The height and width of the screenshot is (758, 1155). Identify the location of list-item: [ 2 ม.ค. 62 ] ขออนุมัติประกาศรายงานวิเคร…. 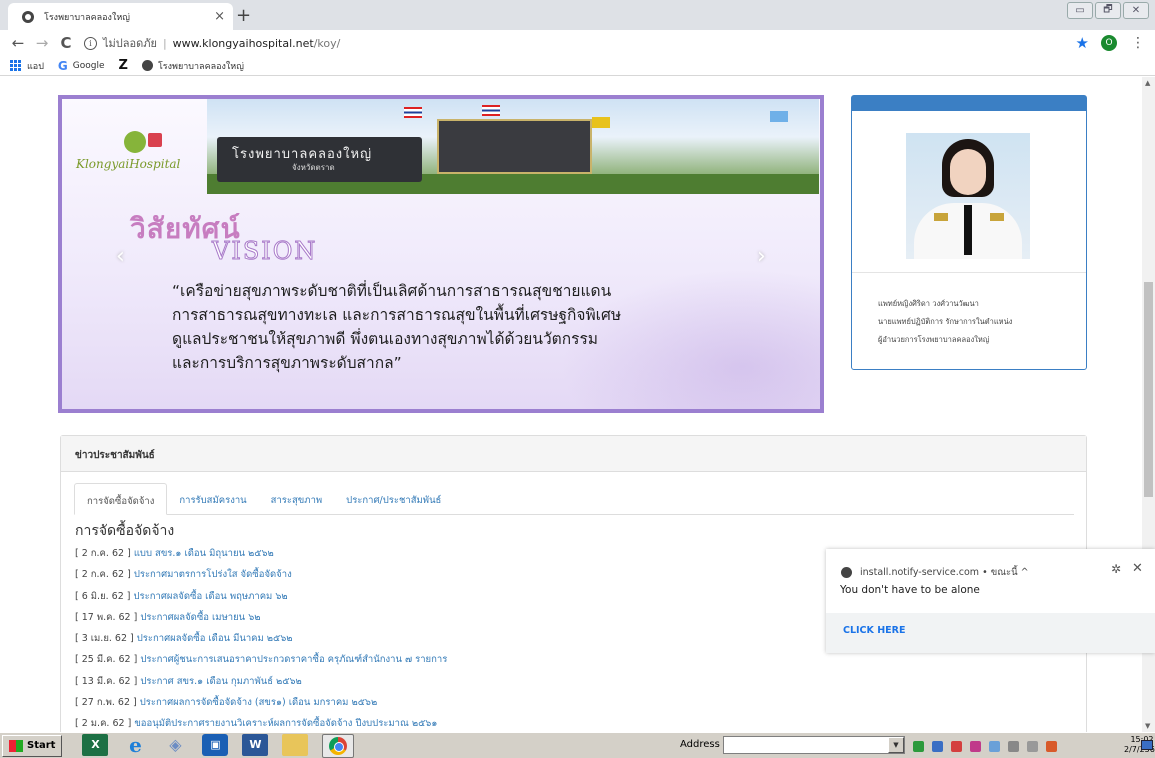
(575, 724).